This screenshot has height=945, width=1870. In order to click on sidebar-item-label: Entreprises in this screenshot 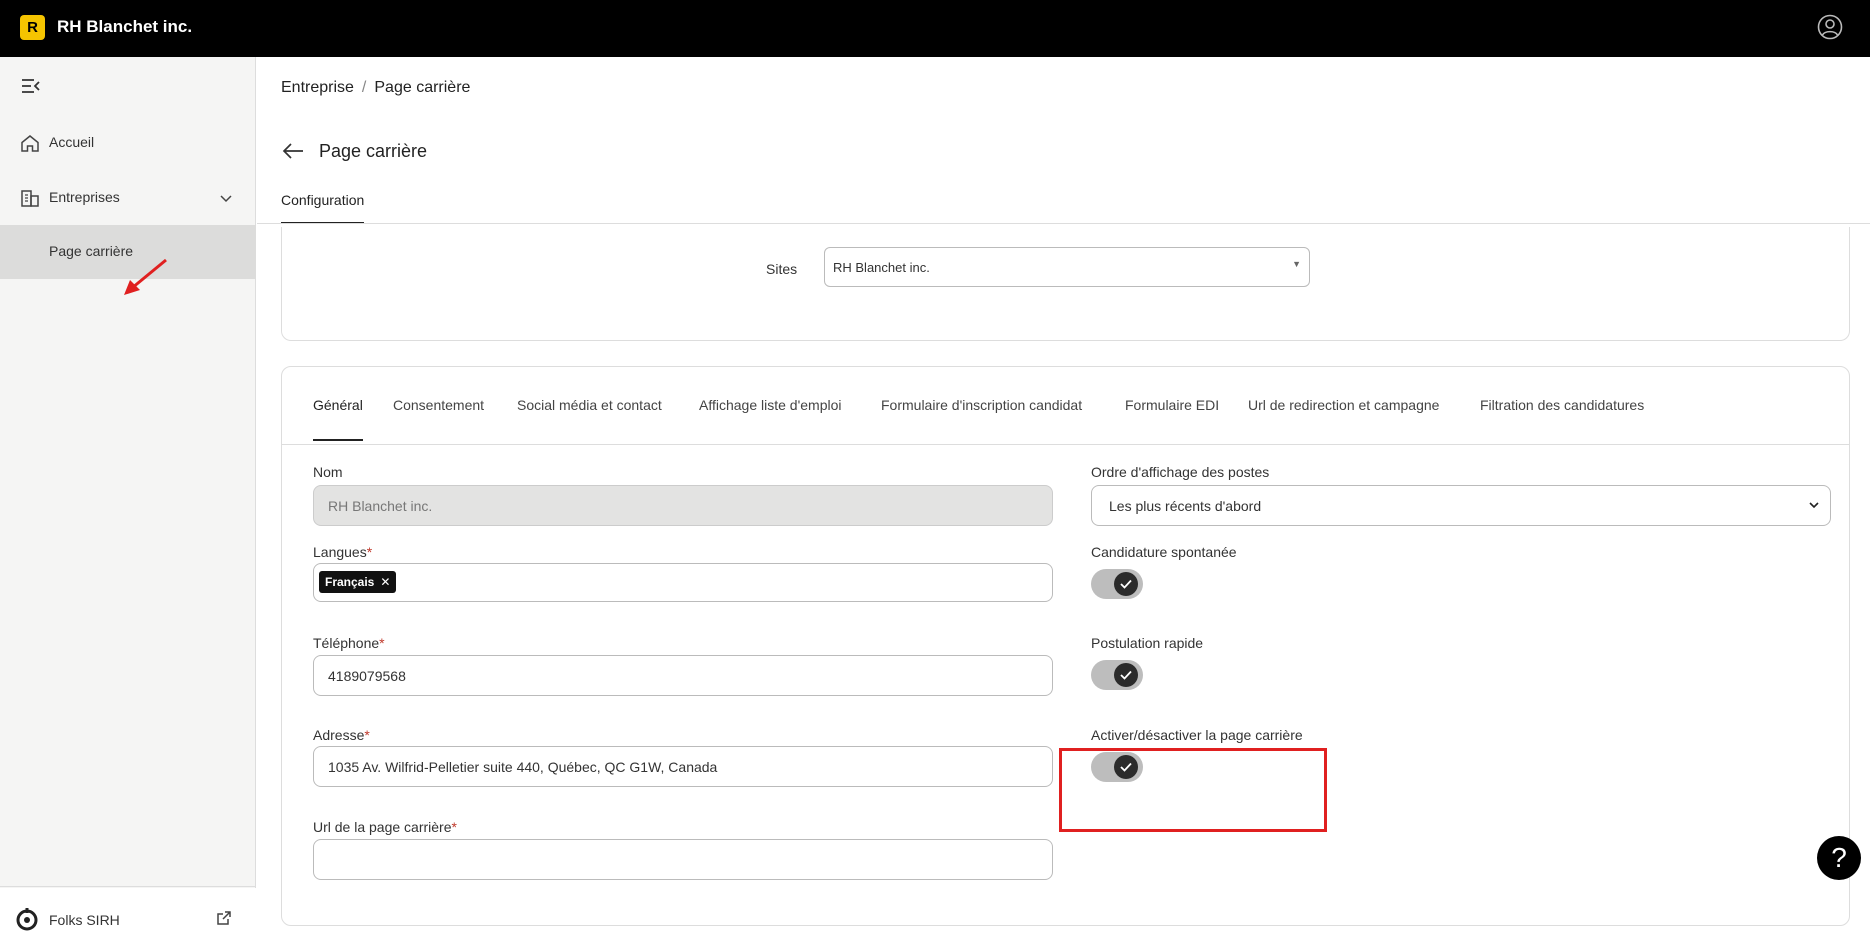, I will do `click(84, 197)`.